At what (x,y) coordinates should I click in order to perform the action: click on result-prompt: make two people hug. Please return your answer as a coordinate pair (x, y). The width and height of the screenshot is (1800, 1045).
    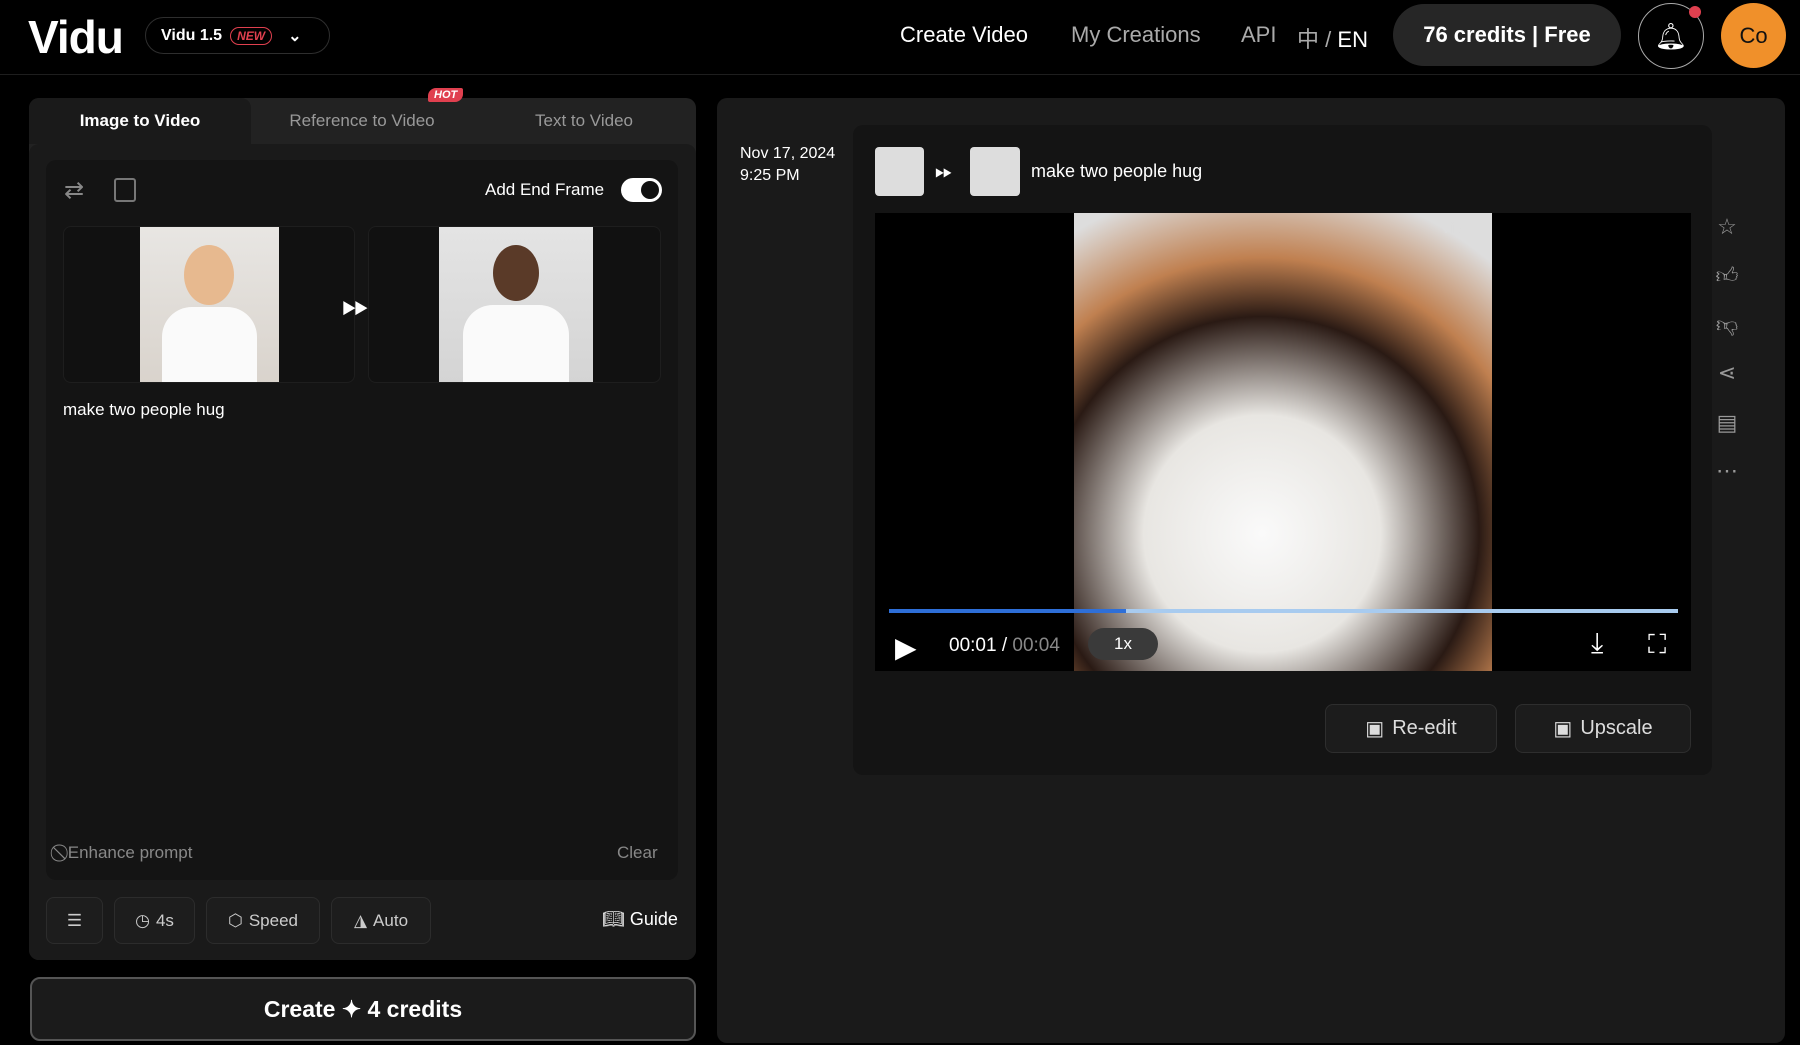
    Looking at the image, I should click on (1117, 171).